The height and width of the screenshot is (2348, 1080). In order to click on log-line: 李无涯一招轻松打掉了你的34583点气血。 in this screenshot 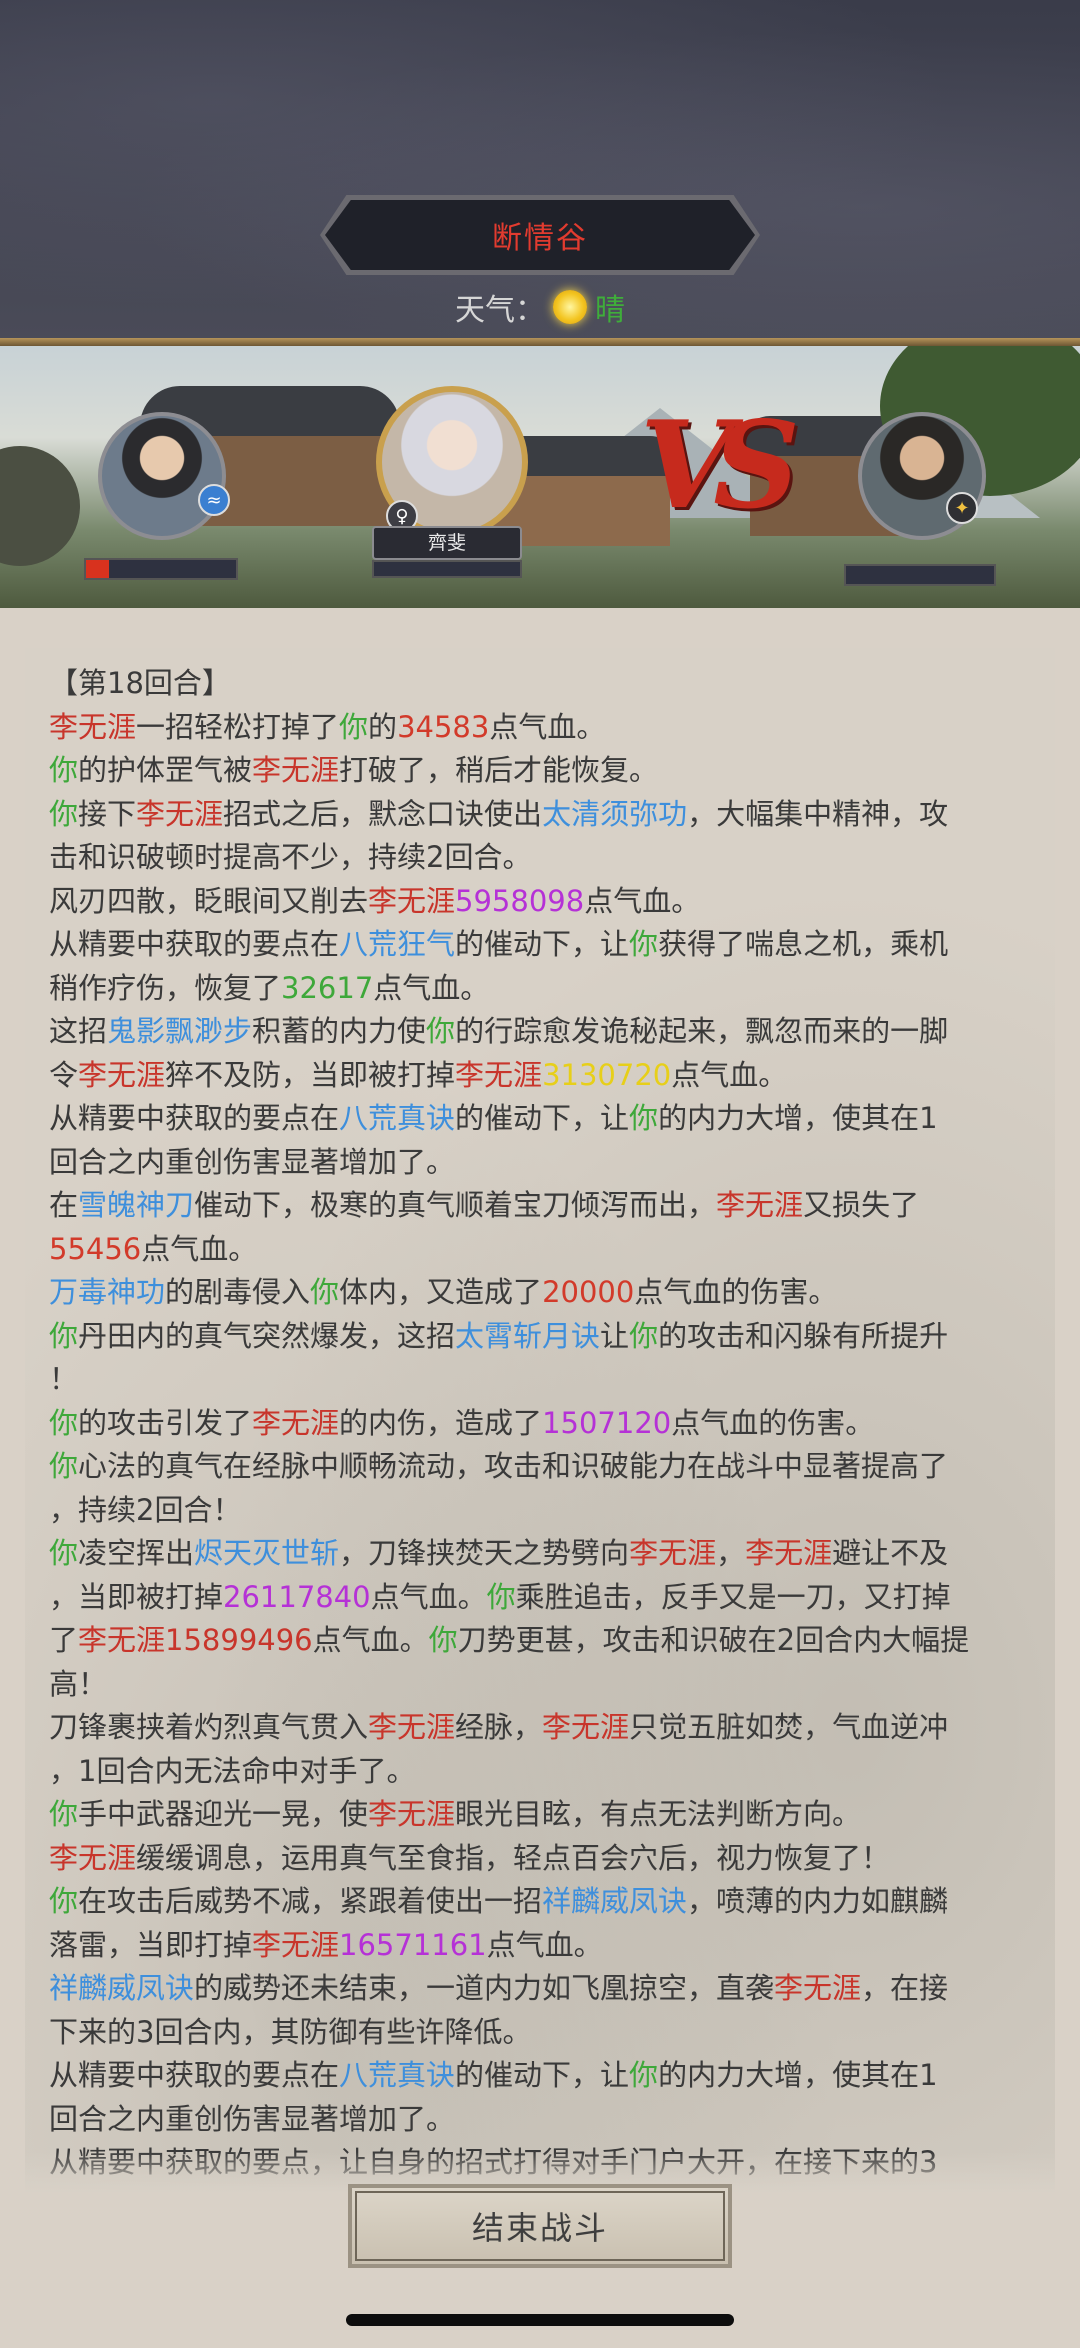, I will do `click(543, 728)`.